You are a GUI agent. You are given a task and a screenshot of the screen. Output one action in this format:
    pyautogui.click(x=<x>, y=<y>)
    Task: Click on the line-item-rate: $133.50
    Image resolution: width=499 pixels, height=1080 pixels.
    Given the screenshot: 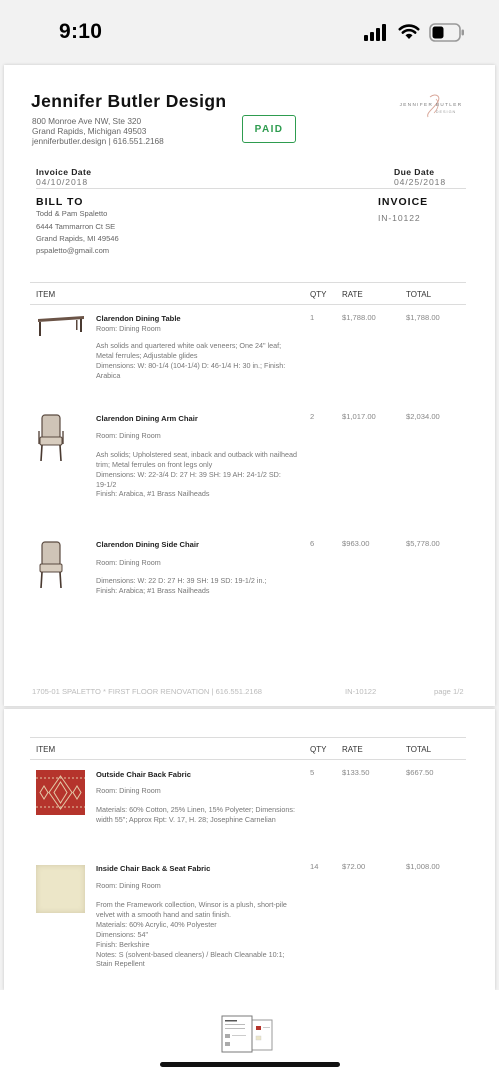 What is the action you would take?
    pyautogui.click(x=356, y=772)
    